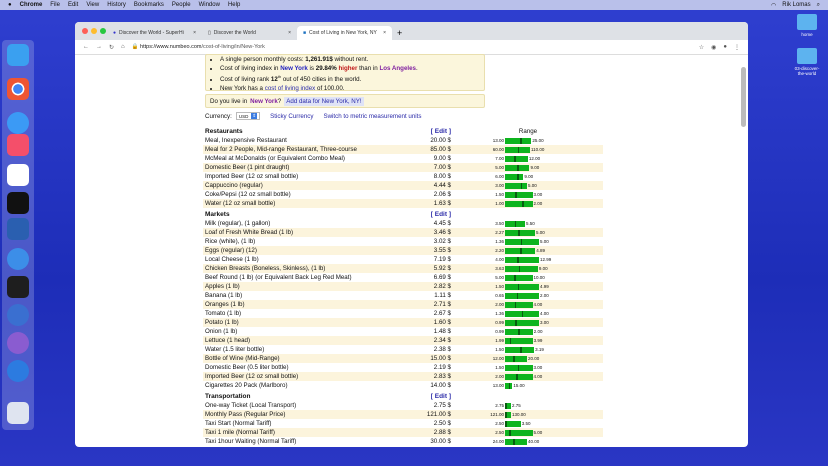 The image size is (828, 466). I want to click on minimize-window-button, so click(94, 31).